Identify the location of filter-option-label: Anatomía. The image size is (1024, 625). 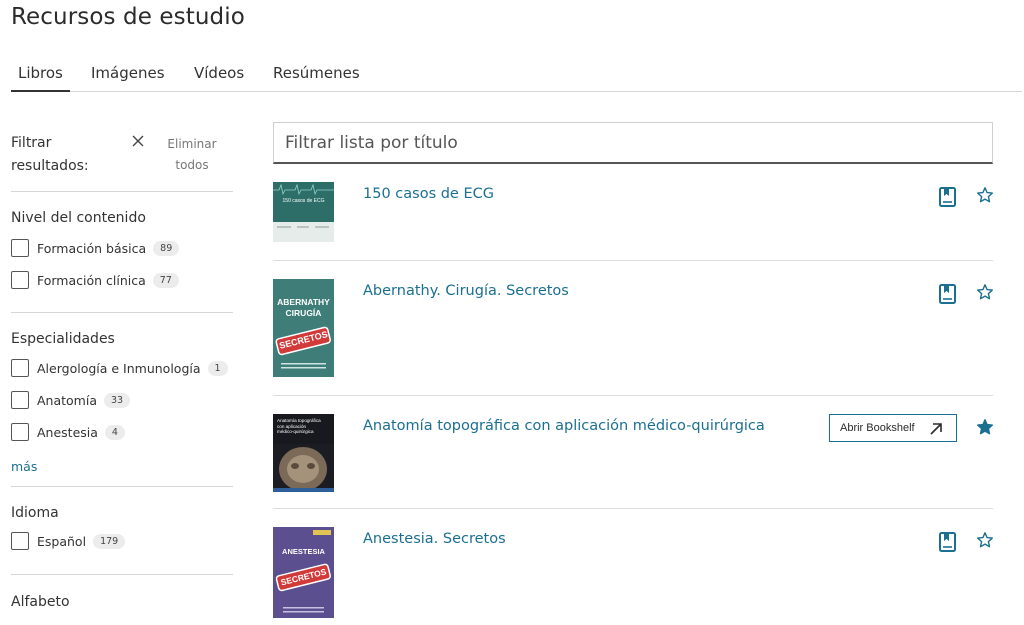
(67, 400).